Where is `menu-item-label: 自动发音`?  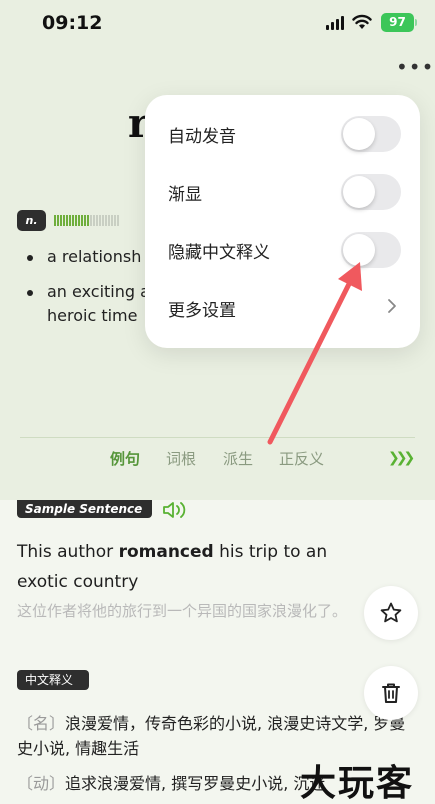
menu-item-label: 自动发音 is located at coordinates (202, 137).